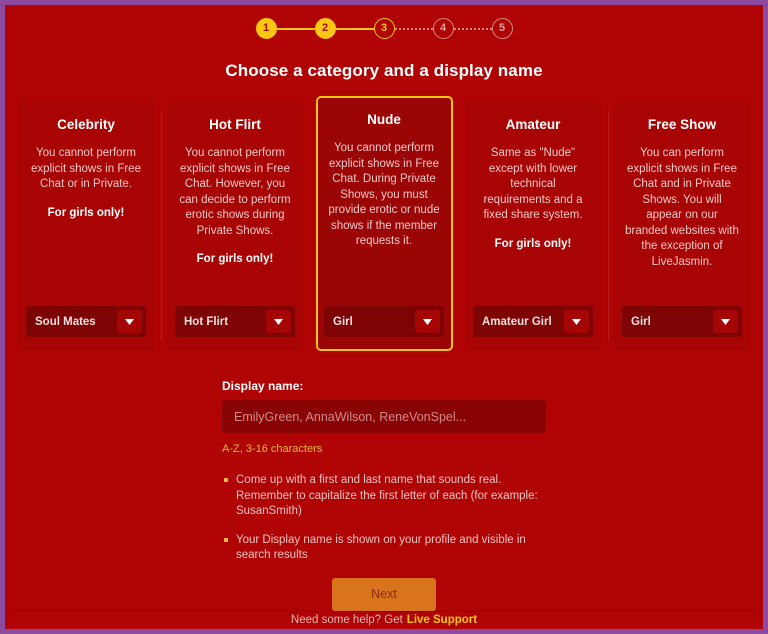 This screenshot has width=768, height=634. I want to click on category-title: Nude, so click(384, 119).